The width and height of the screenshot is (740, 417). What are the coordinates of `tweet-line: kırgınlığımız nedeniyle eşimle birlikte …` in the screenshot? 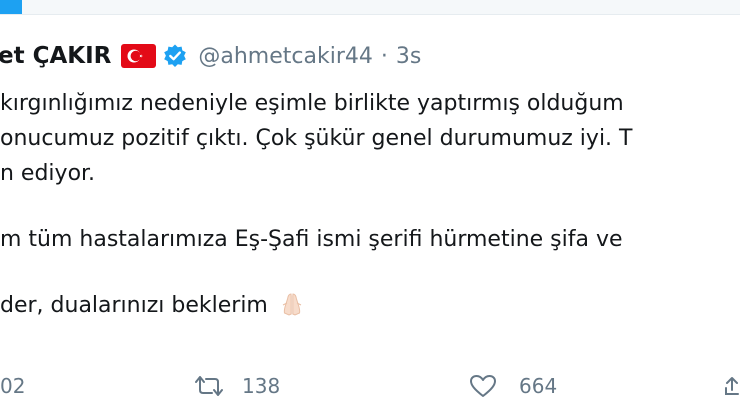 It's located at (312, 103).